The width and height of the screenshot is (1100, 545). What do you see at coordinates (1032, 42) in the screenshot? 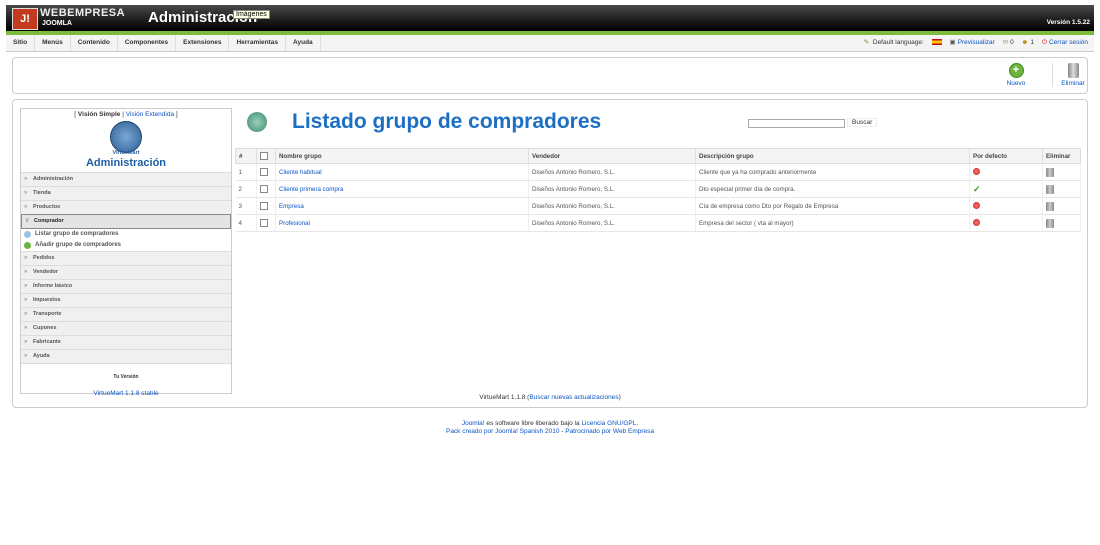
I see `users-count: 1` at bounding box center [1032, 42].